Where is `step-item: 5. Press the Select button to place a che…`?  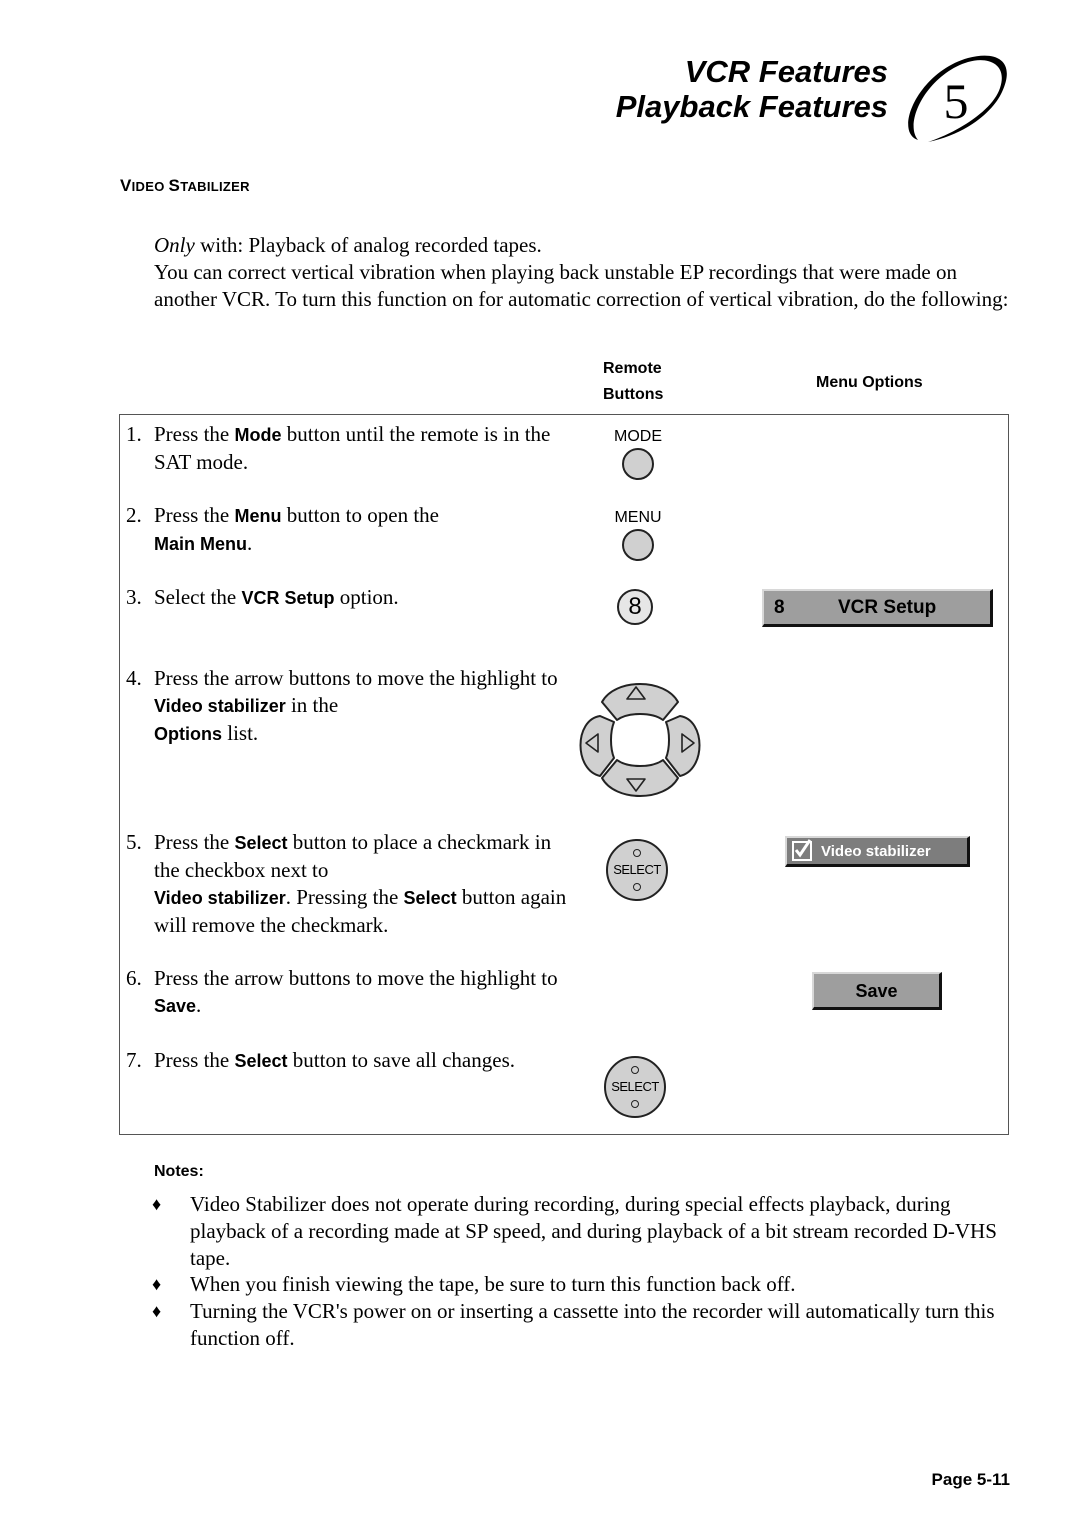
step-item: 5. Press the Select button to place a che… is located at coordinates (351, 884).